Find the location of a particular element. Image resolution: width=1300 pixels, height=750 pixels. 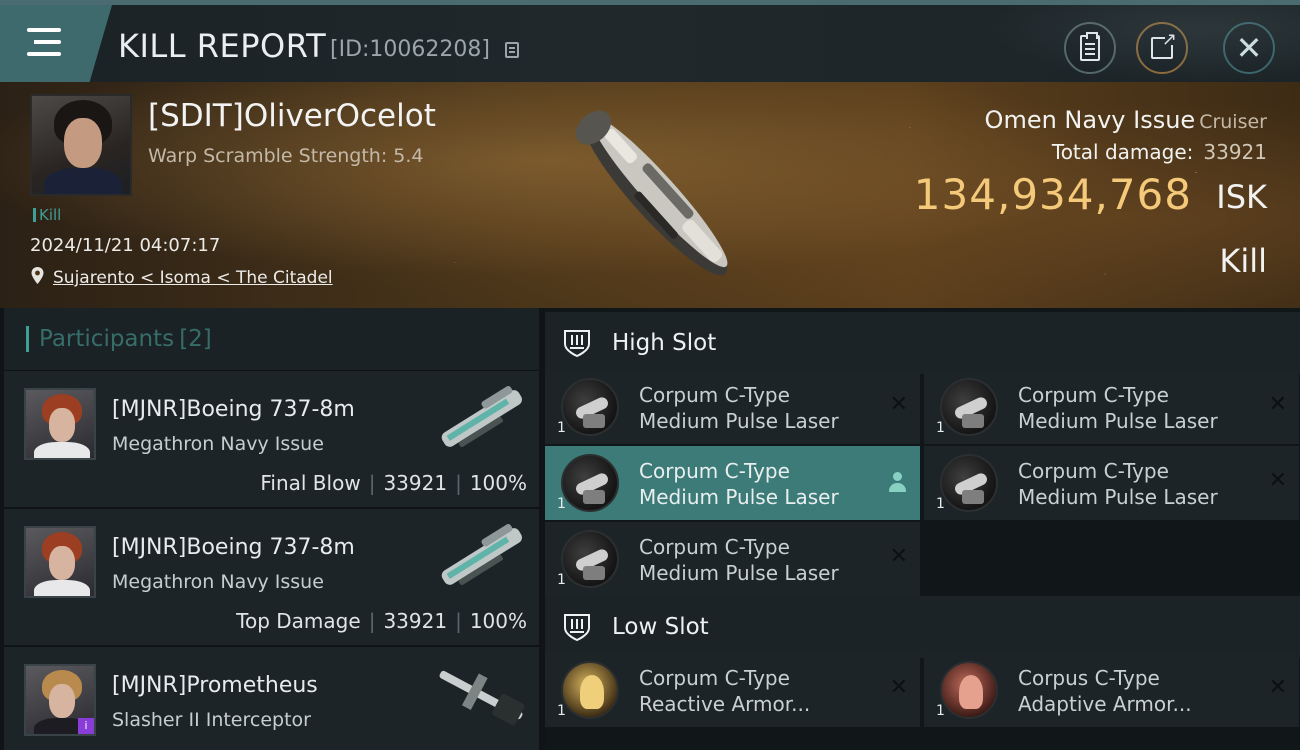

close-icon: ✕ is located at coordinates (1249, 48).